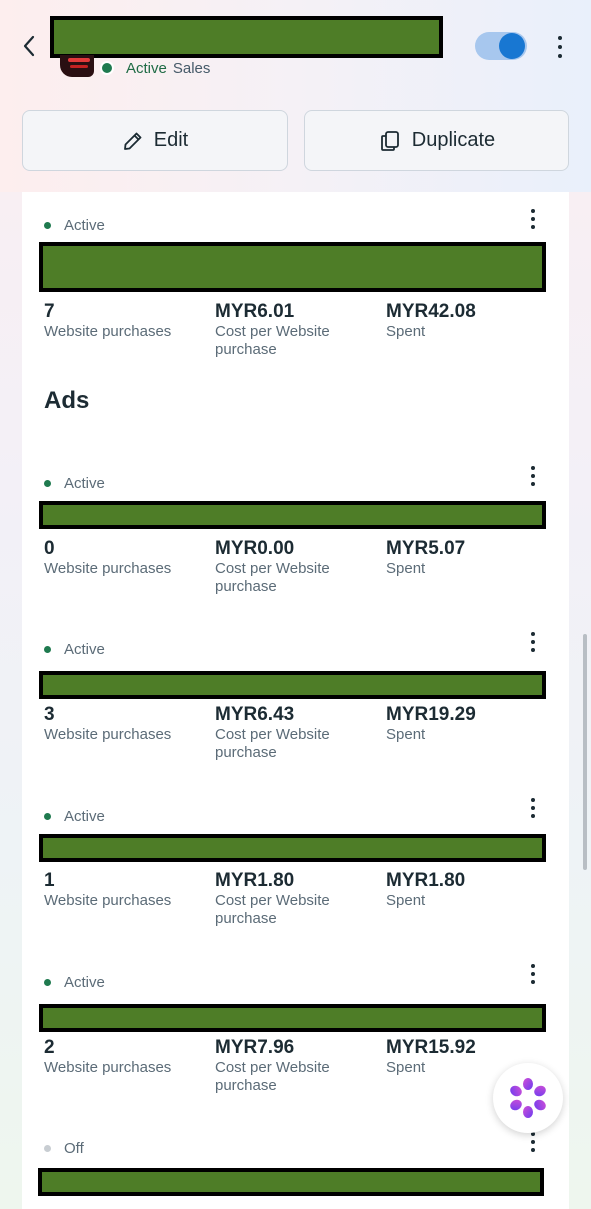  I want to click on purchases-metric: 3 Website purchases, so click(107, 724).